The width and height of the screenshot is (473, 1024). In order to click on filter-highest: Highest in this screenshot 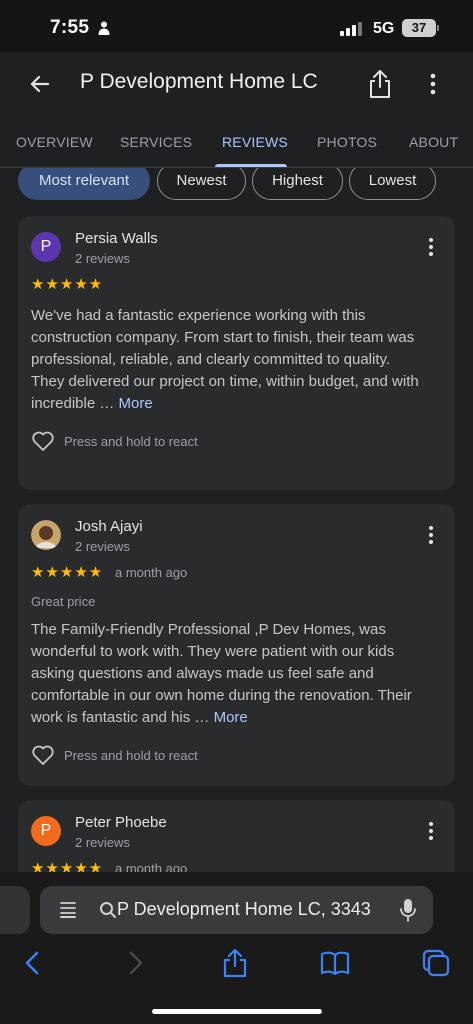, I will do `click(297, 184)`.